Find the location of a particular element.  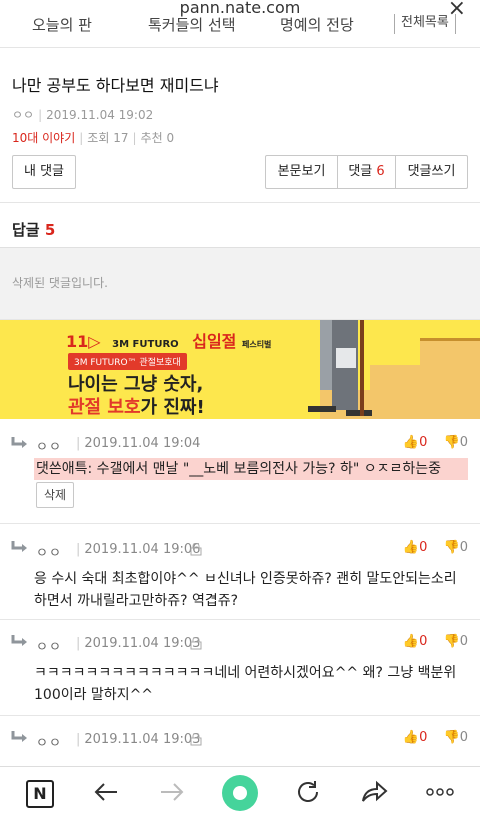

green-dot-button is located at coordinates (240, 793).